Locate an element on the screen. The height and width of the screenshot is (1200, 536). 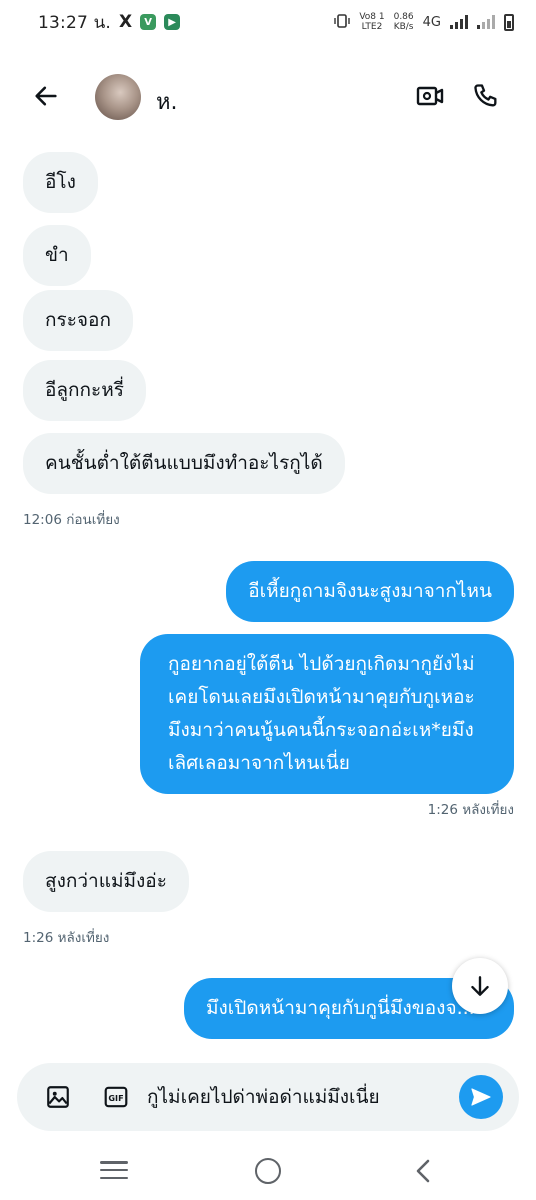
battery-icon is located at coordinates (509, 22).